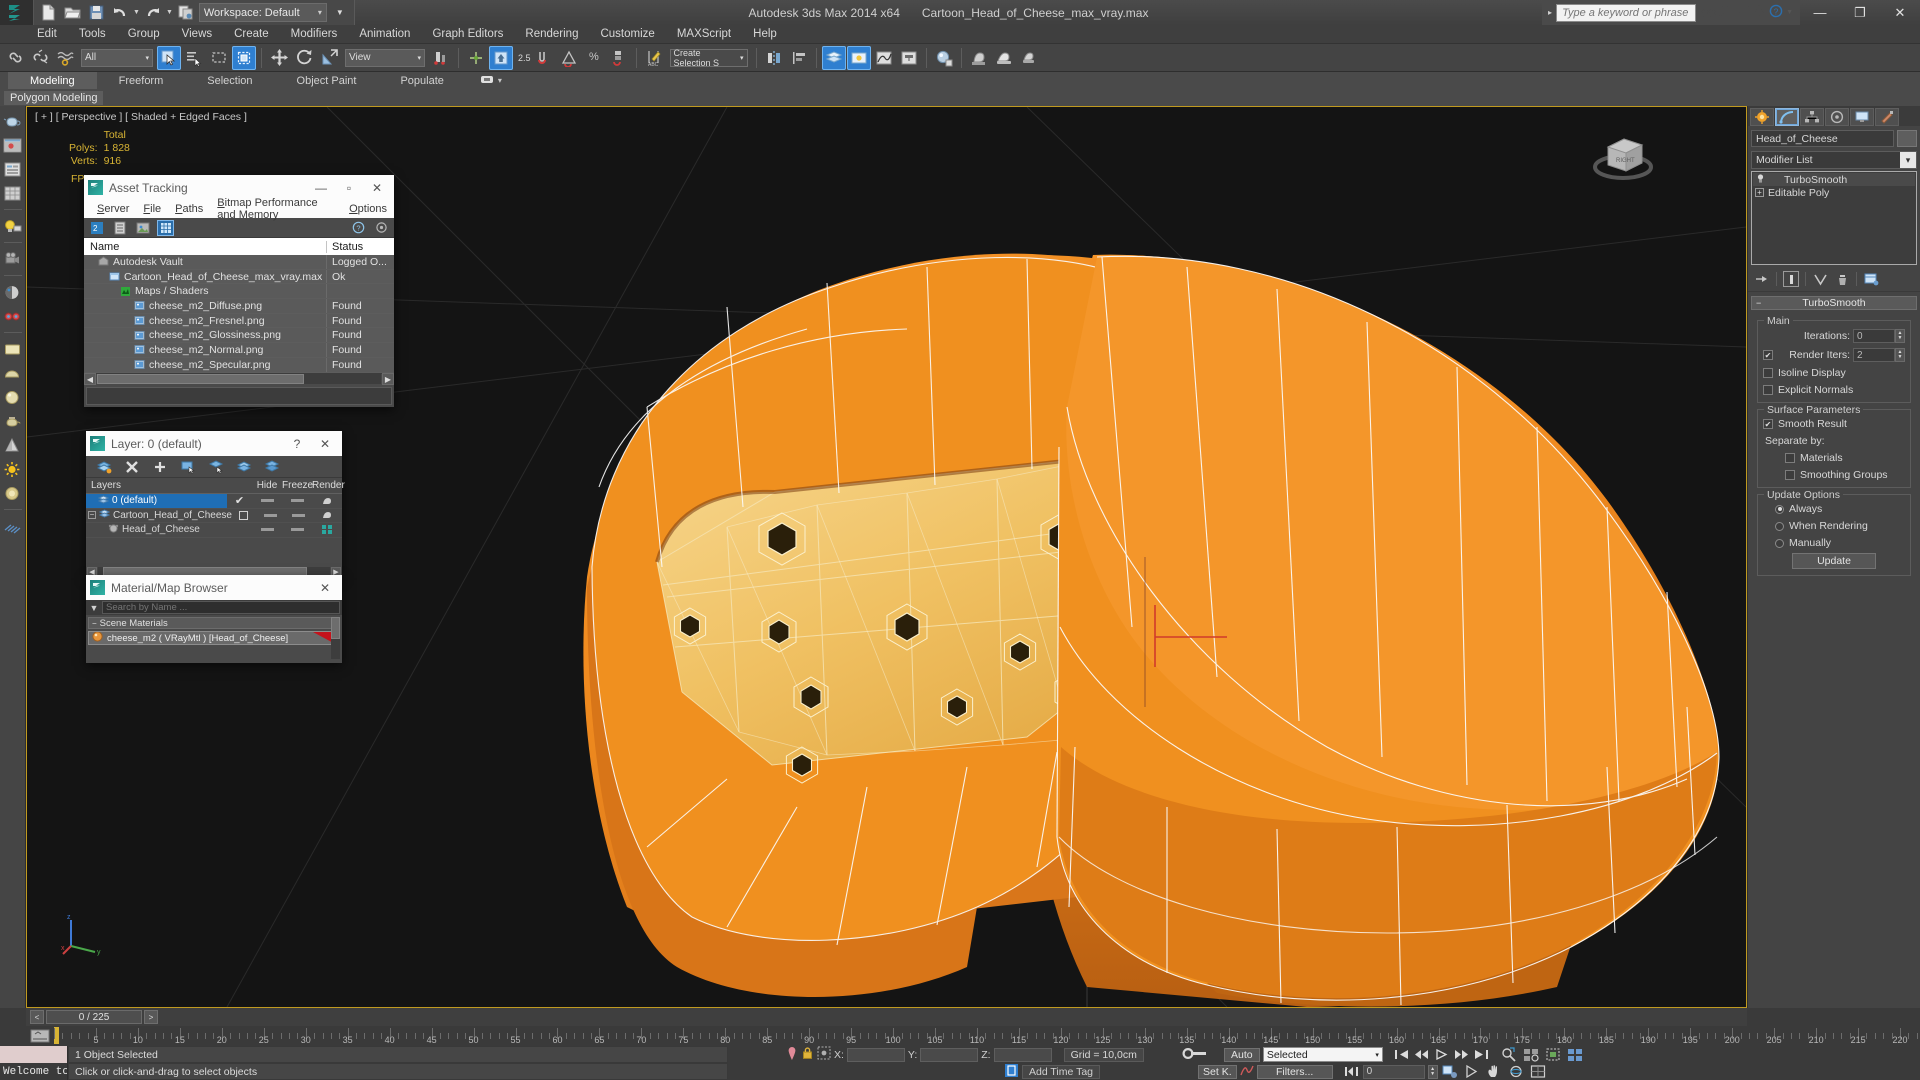 The width and height of the screenshot is (1920, 1080). What do you see at coordinates (1907, 138) in the screenshot?
I see `object-color-swatch` at bounding box center [1907, 138].